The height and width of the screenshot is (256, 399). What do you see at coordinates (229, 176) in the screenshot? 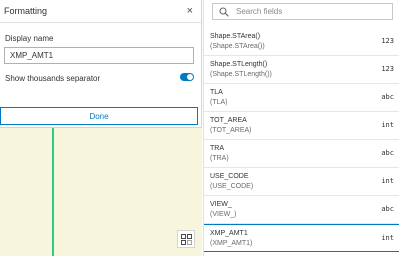
I see `field-name: USE_CODE` at bounding box center [229, 176].